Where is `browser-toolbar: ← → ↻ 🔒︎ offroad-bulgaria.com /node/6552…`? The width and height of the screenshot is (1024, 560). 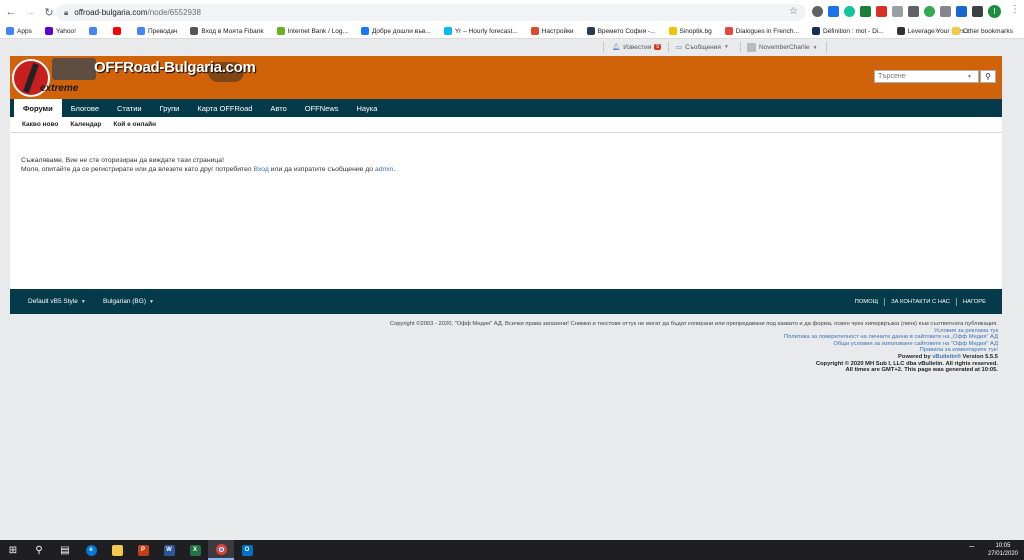
browser-toolbar: ← → ↻ 🔒︎ offroad-bulgaria.com /node/6552… is located at coordinates (512, 12).